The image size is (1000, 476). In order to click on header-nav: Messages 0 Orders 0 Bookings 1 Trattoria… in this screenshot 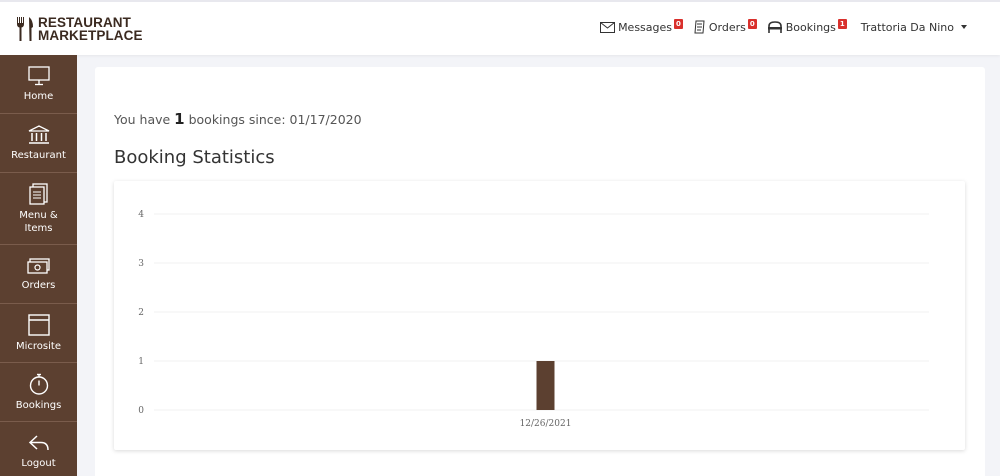, I will do `click(800, 26)`.